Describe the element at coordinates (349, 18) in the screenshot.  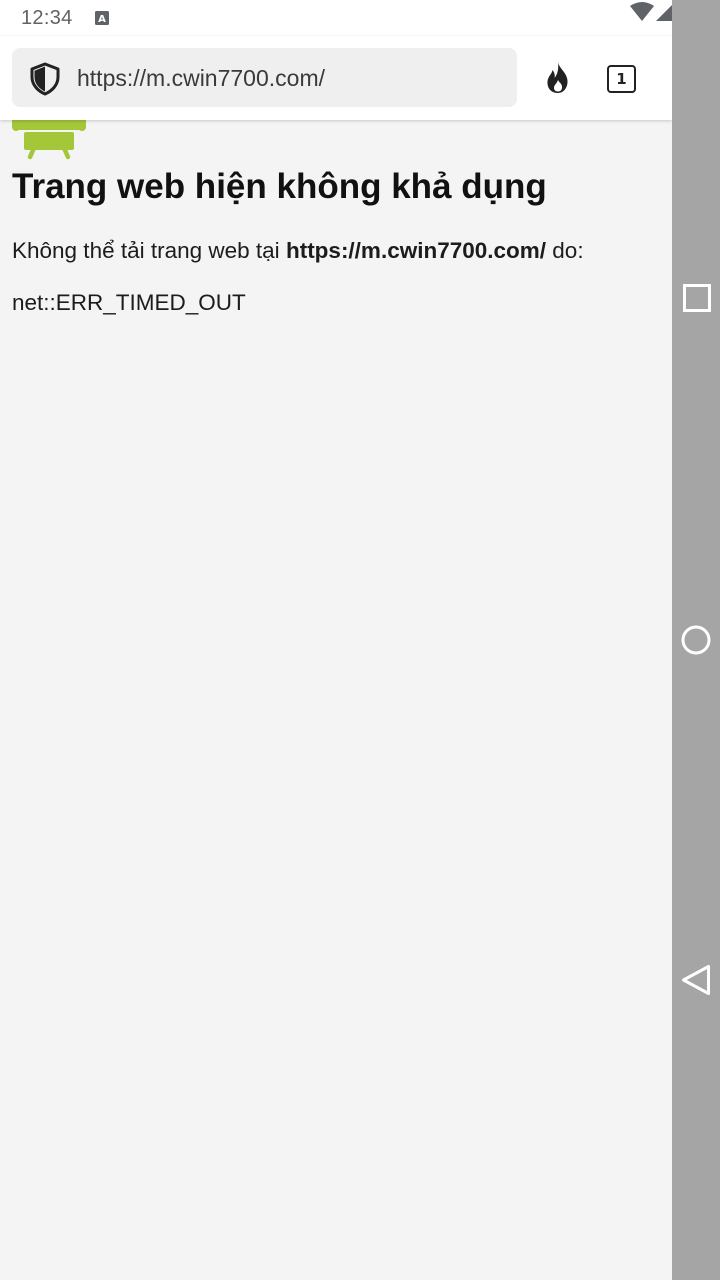
I see `status-bar: 12:34 A` at that location.